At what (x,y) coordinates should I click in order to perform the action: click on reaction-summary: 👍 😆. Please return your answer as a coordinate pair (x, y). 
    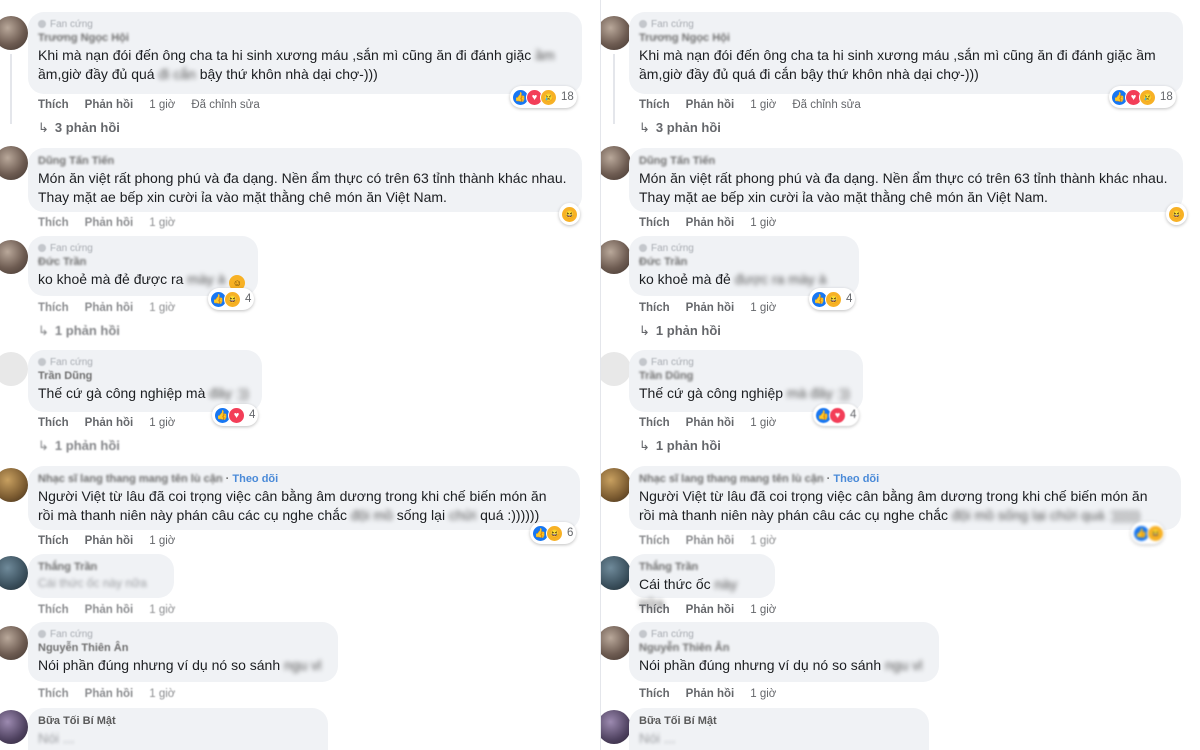
    Looking at the image, I should click on (1147, 533).